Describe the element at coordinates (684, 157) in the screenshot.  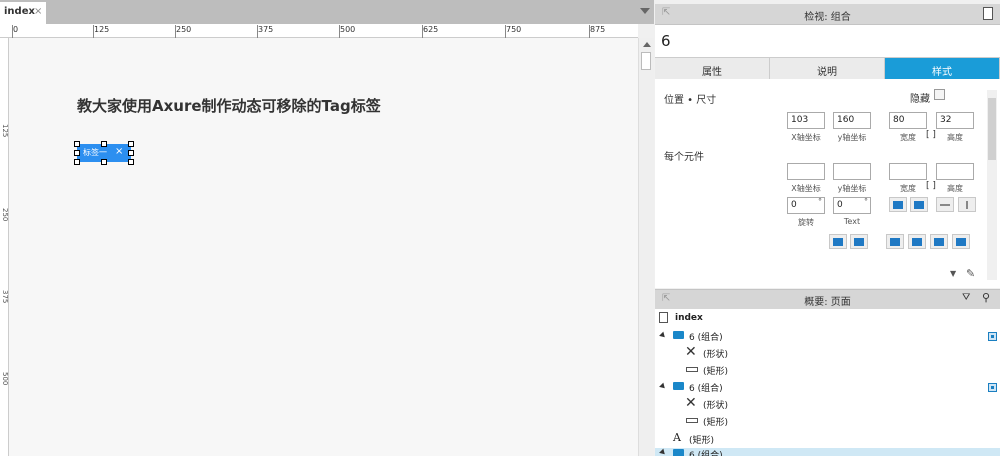
I see `each-element-heading: 每个元件` at that location.